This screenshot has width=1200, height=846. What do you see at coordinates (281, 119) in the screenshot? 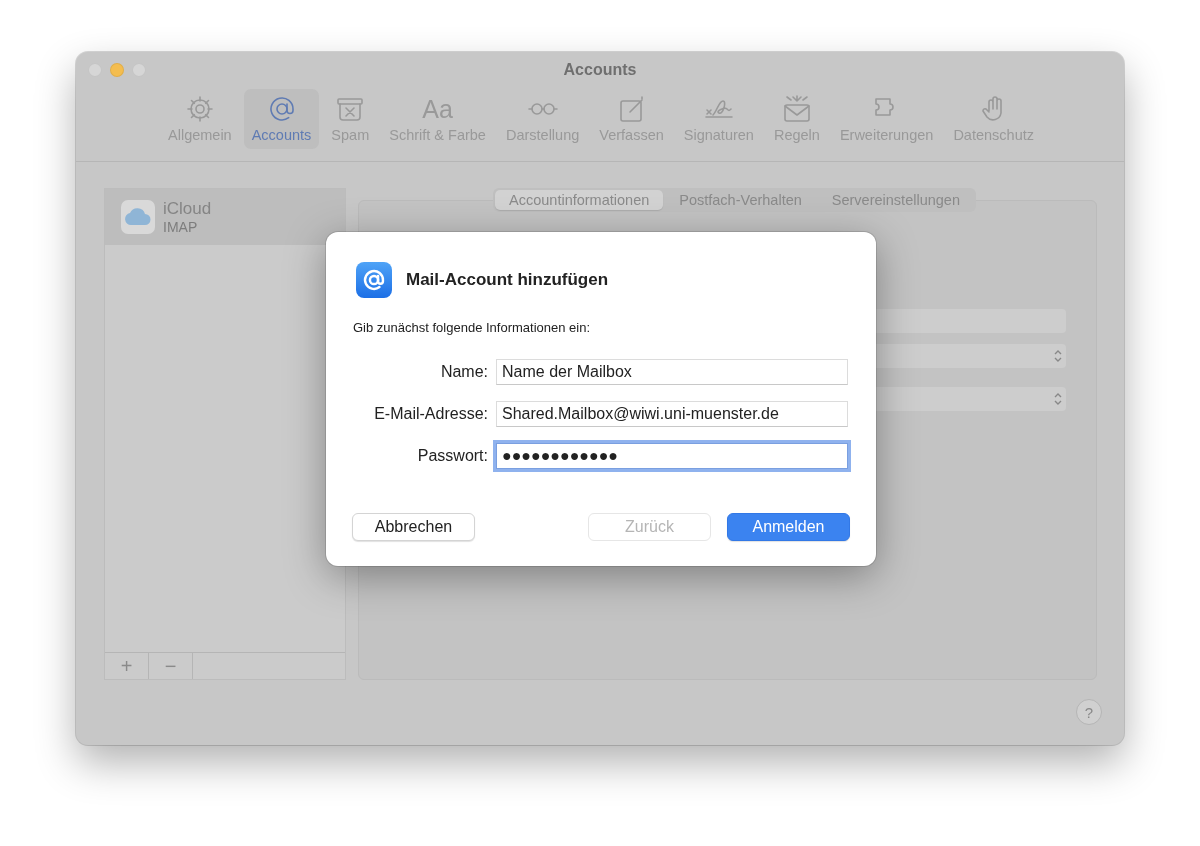
I see `toolbar-tab: Accounts` at bounding box center [281, 119].